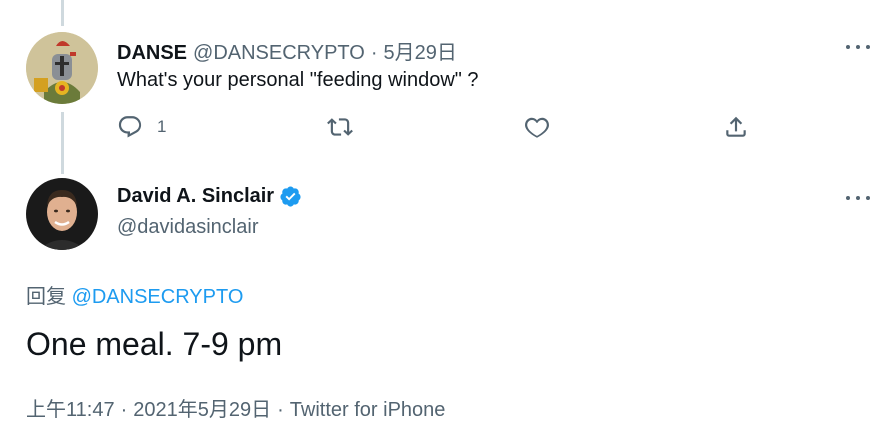 This screenshot has width=890, height=443. I want to click on retweet-icon, so click(340, 127).